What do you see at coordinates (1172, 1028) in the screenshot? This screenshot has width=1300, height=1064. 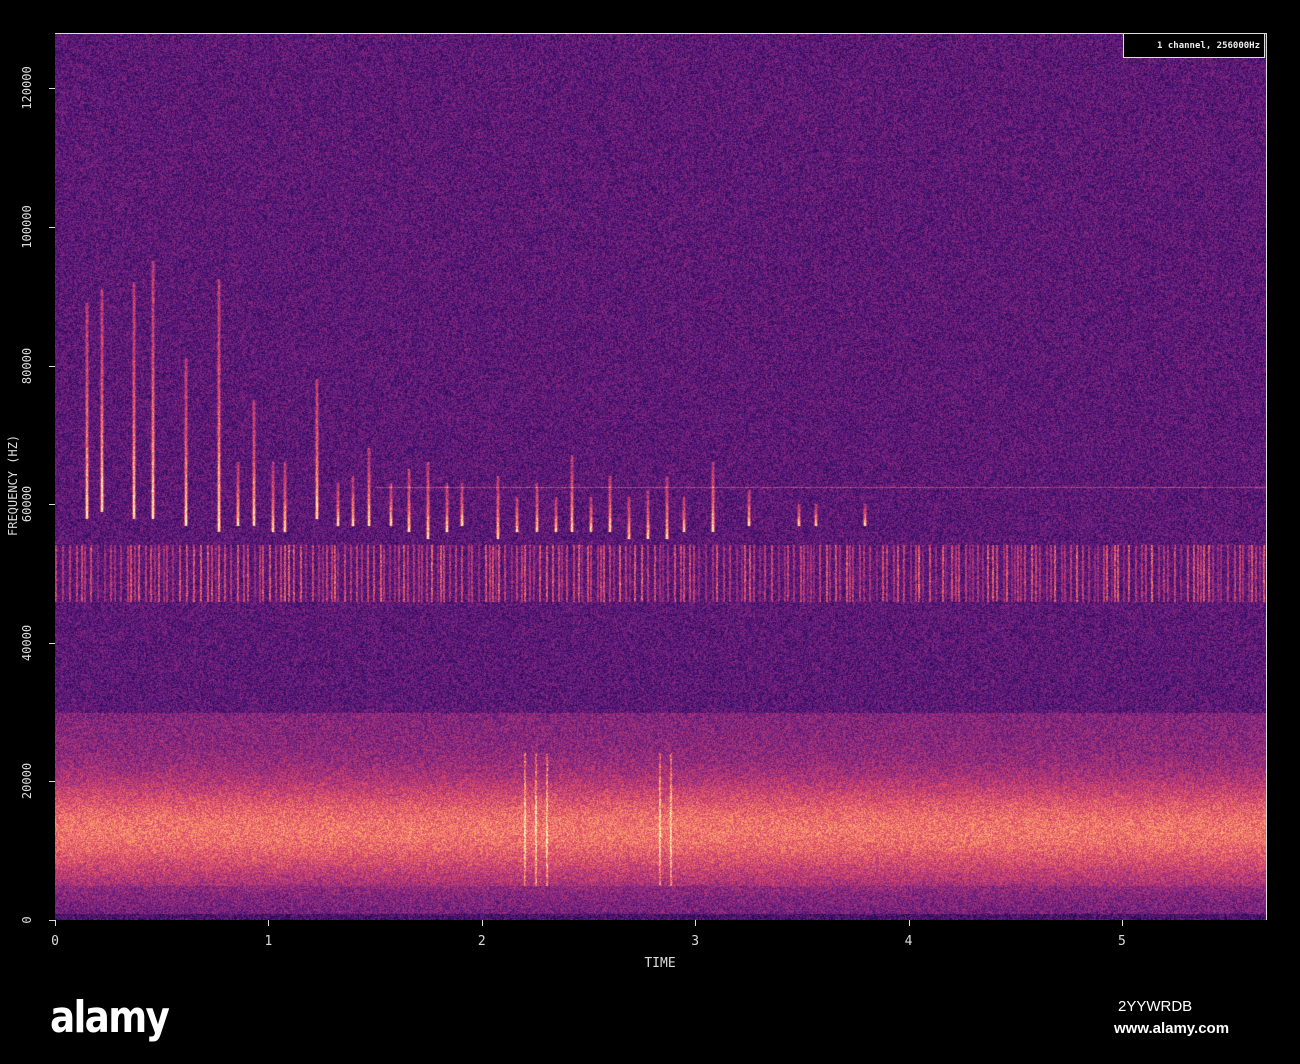 I see `footer-url: www.alamy.com` at bounding box center [1172, 1028].